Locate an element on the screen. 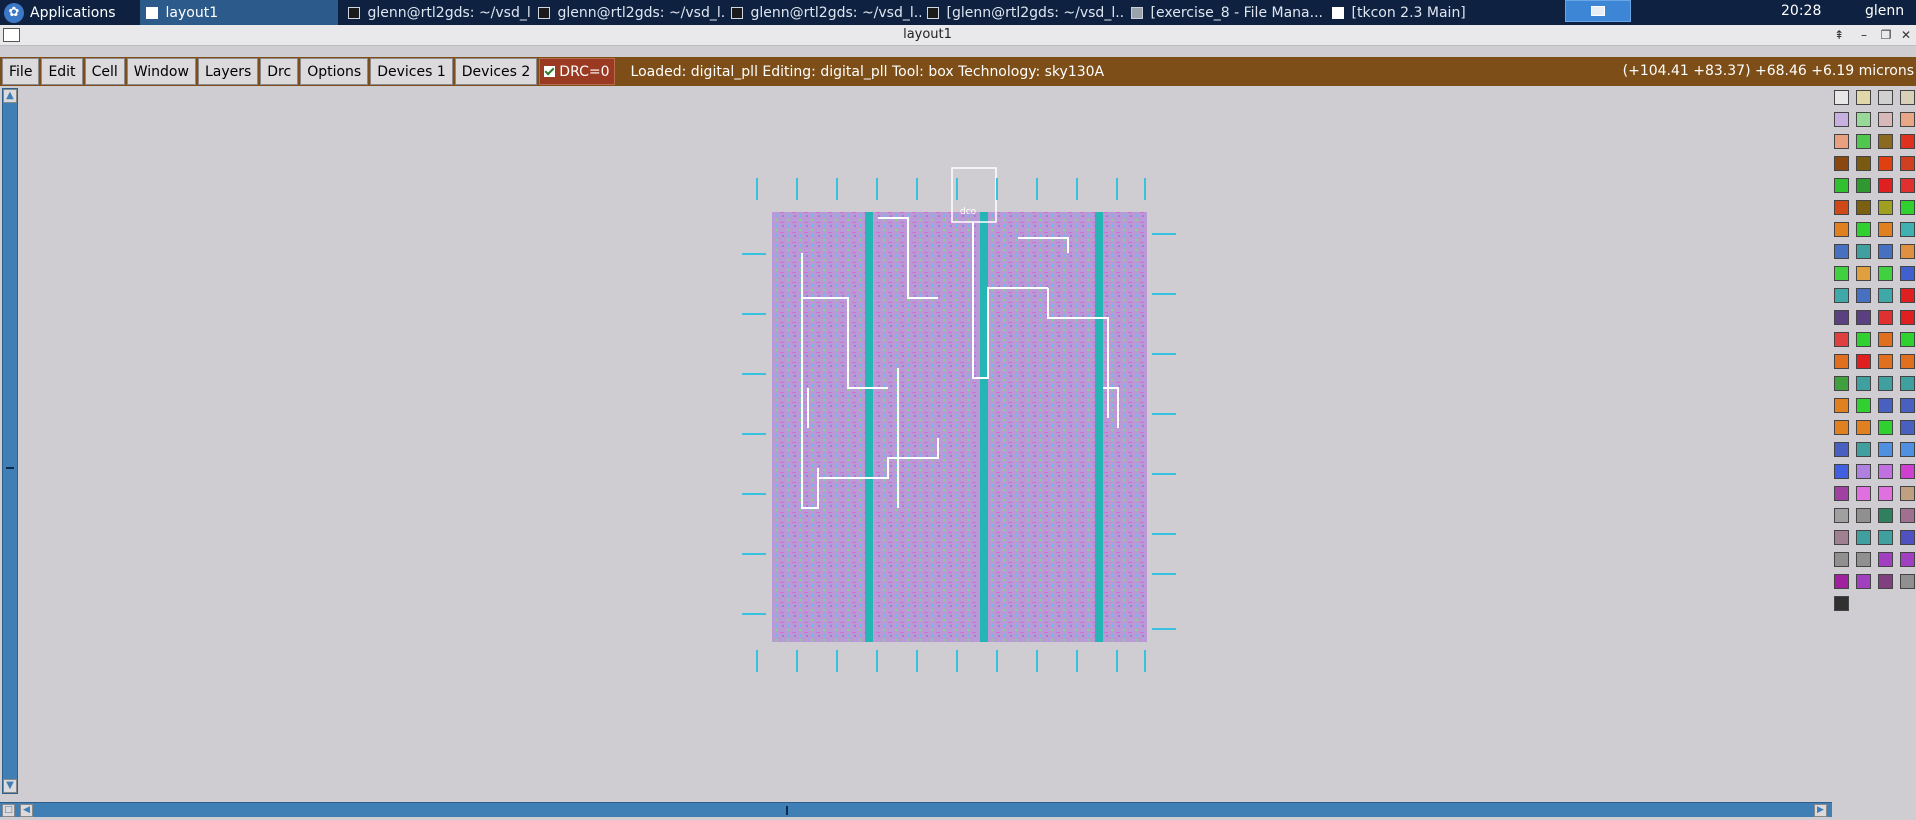 The height and width of the screenshot is (820, 1916). close-icon: ✕ is located at coordinates (1906, 35).